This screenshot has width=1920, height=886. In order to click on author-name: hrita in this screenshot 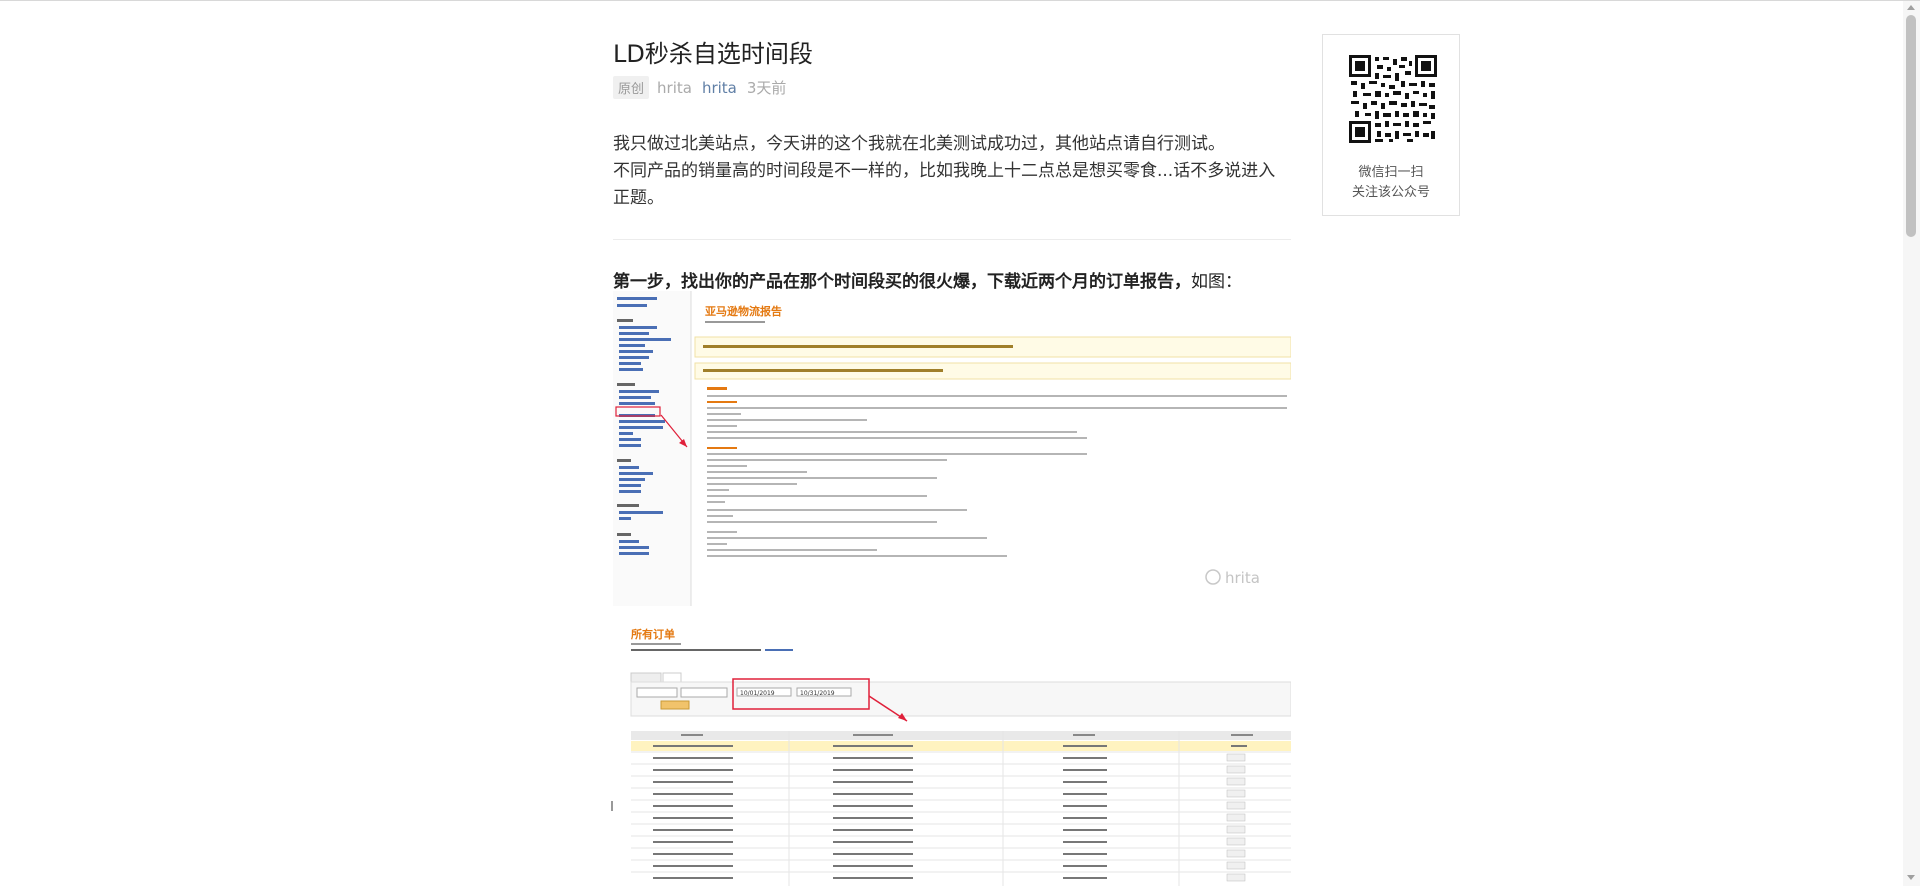, I will do `click(674, 87)`.